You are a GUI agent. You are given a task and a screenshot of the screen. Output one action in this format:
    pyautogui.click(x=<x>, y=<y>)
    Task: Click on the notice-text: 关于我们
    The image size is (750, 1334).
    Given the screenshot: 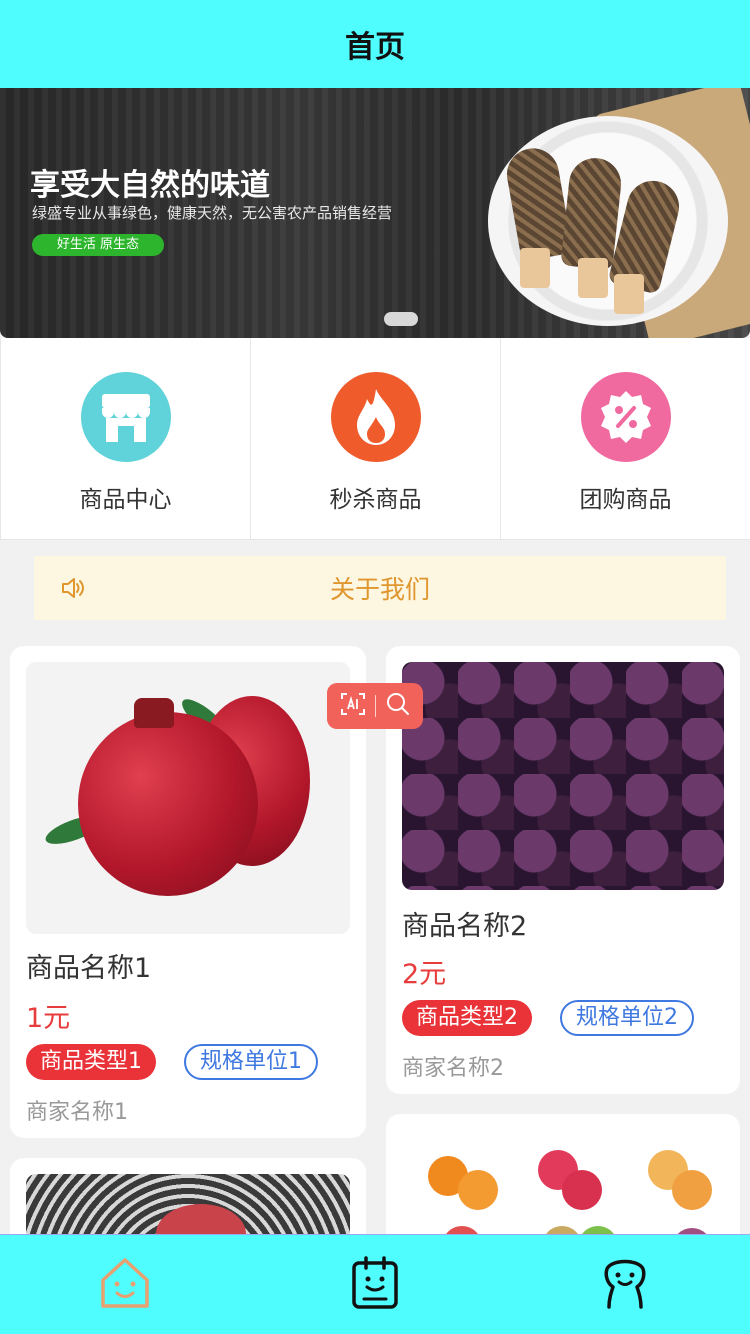 What is the action you would take?
    pyautogui.click(x=379, y=589)
    